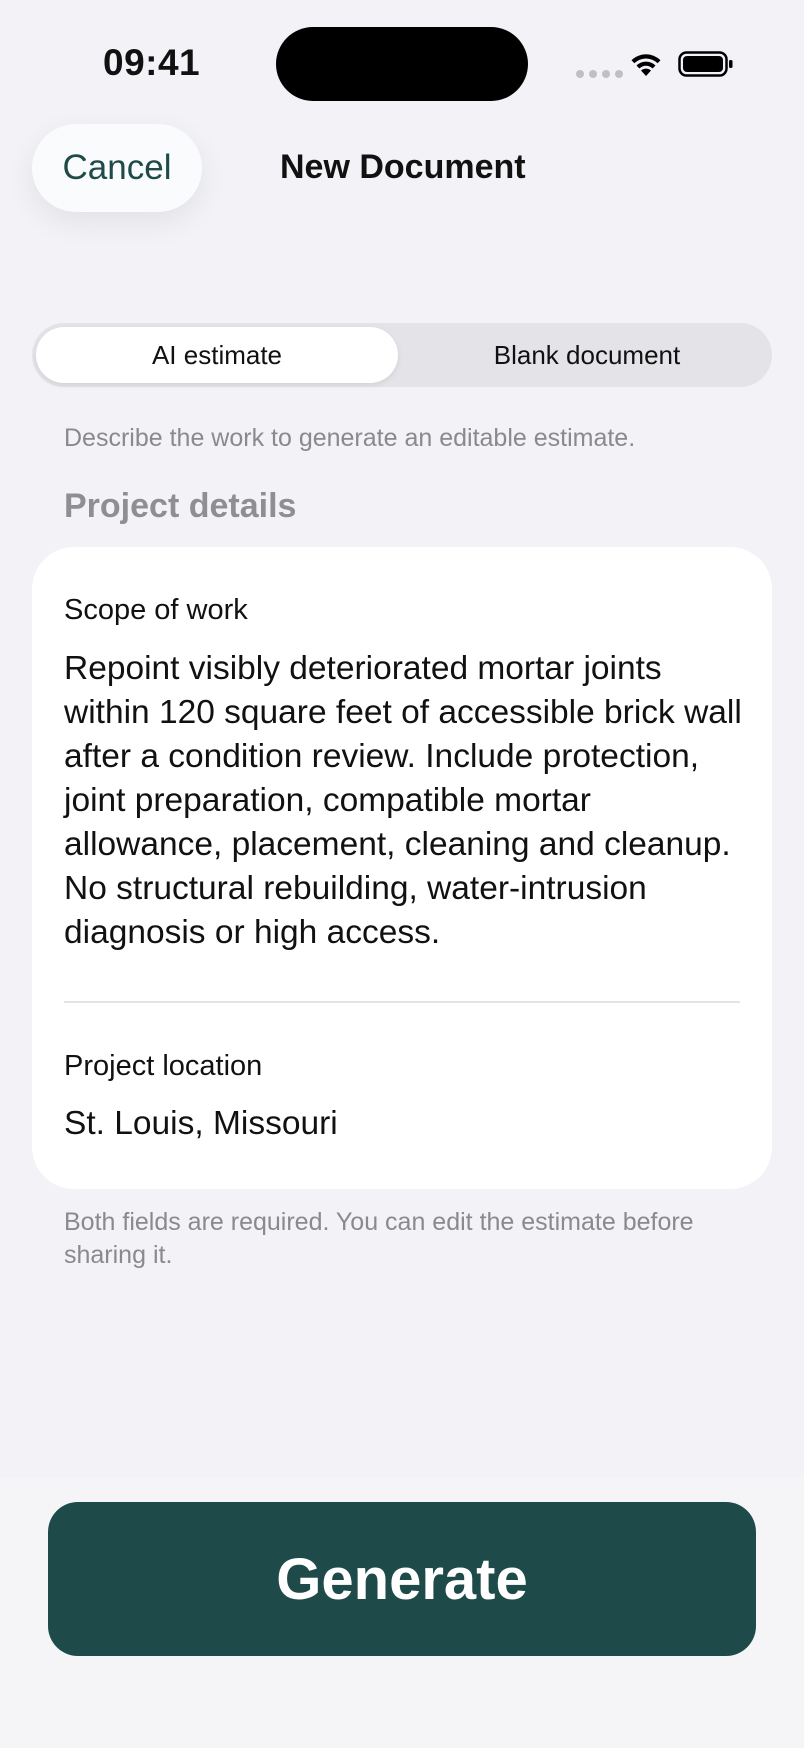 This screenshot has height=1748, width=804. I want to click on generate-button: Generate, so click(402, 1579).